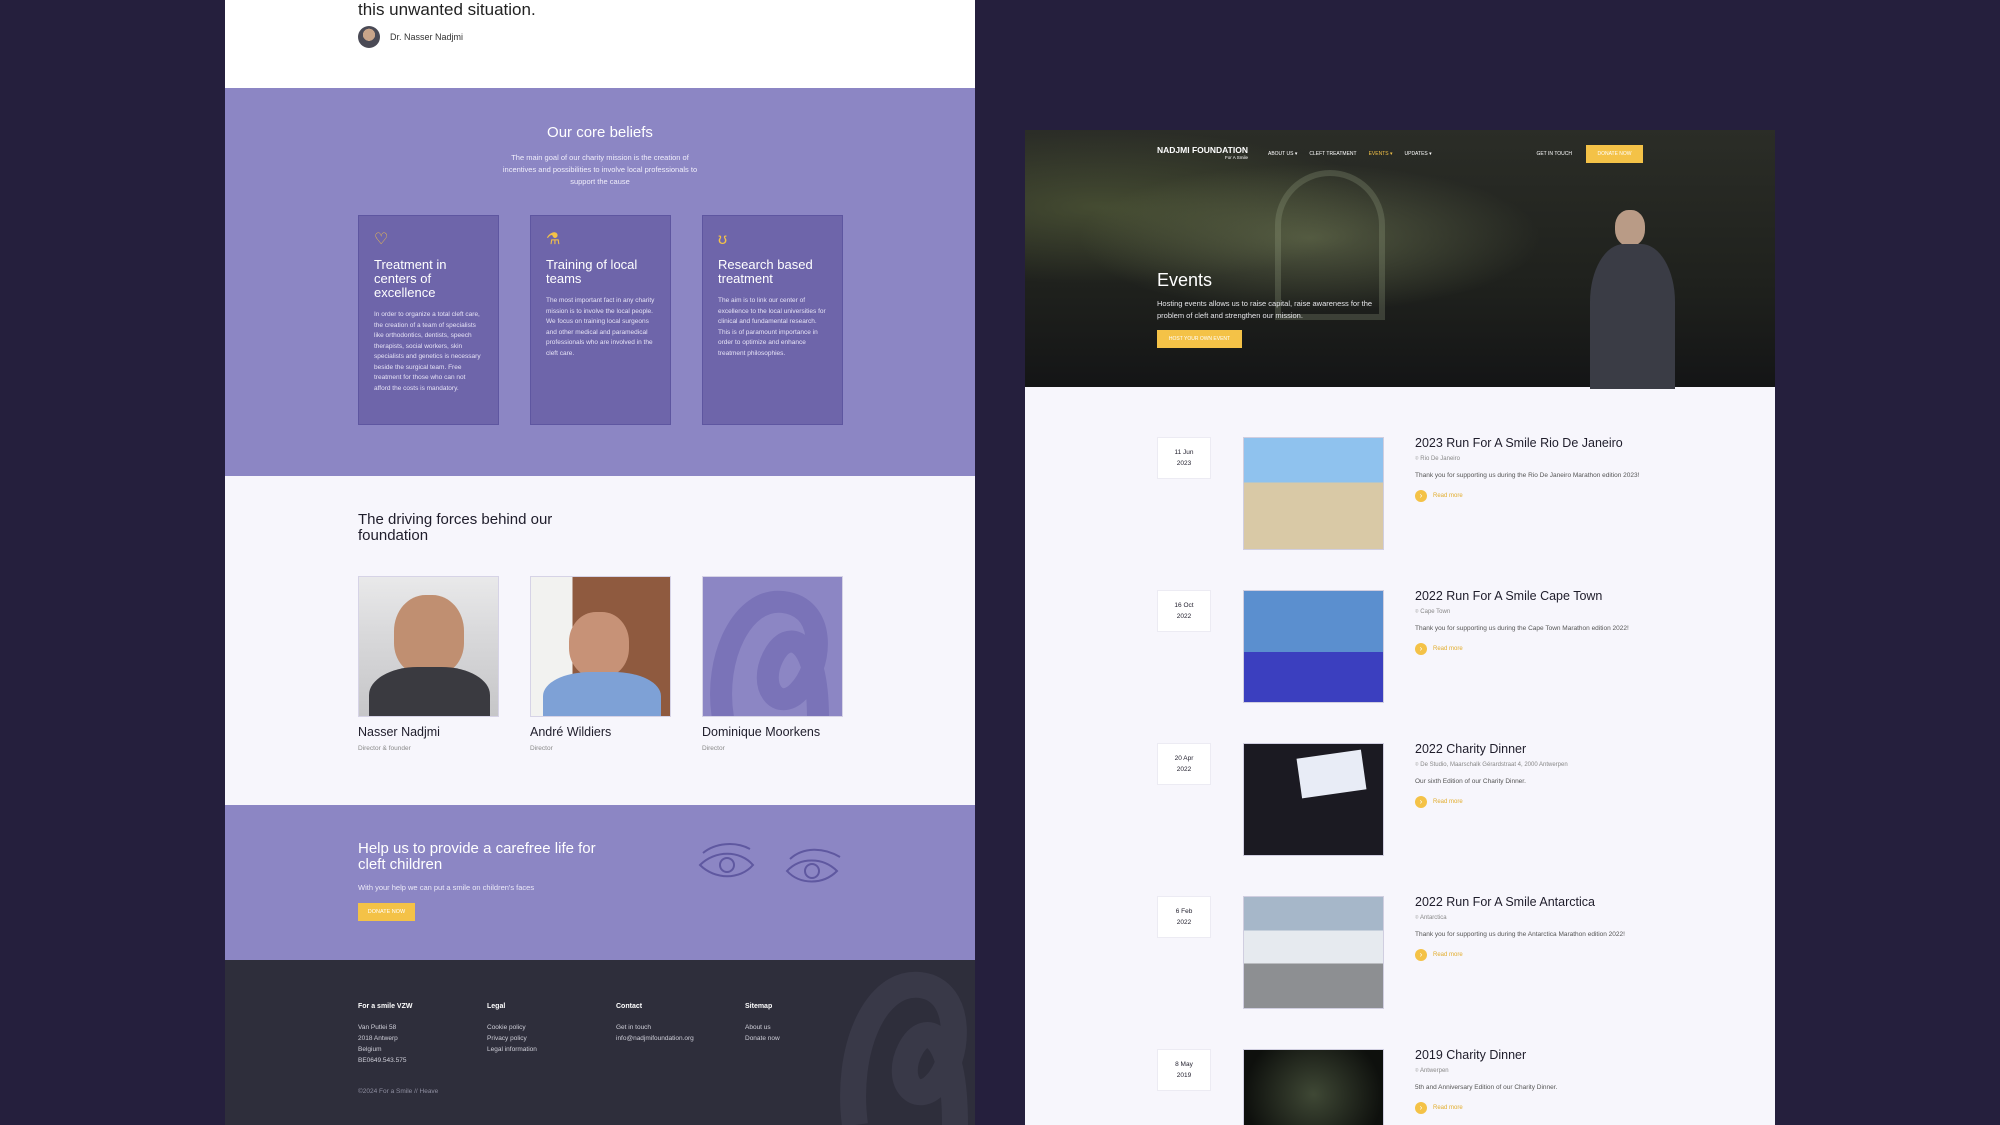 The image size is (2000, 1125). Describe the element at coordinates (762, 1027) in the screenshot. I see `footer-link-about-us: About us` at that location.